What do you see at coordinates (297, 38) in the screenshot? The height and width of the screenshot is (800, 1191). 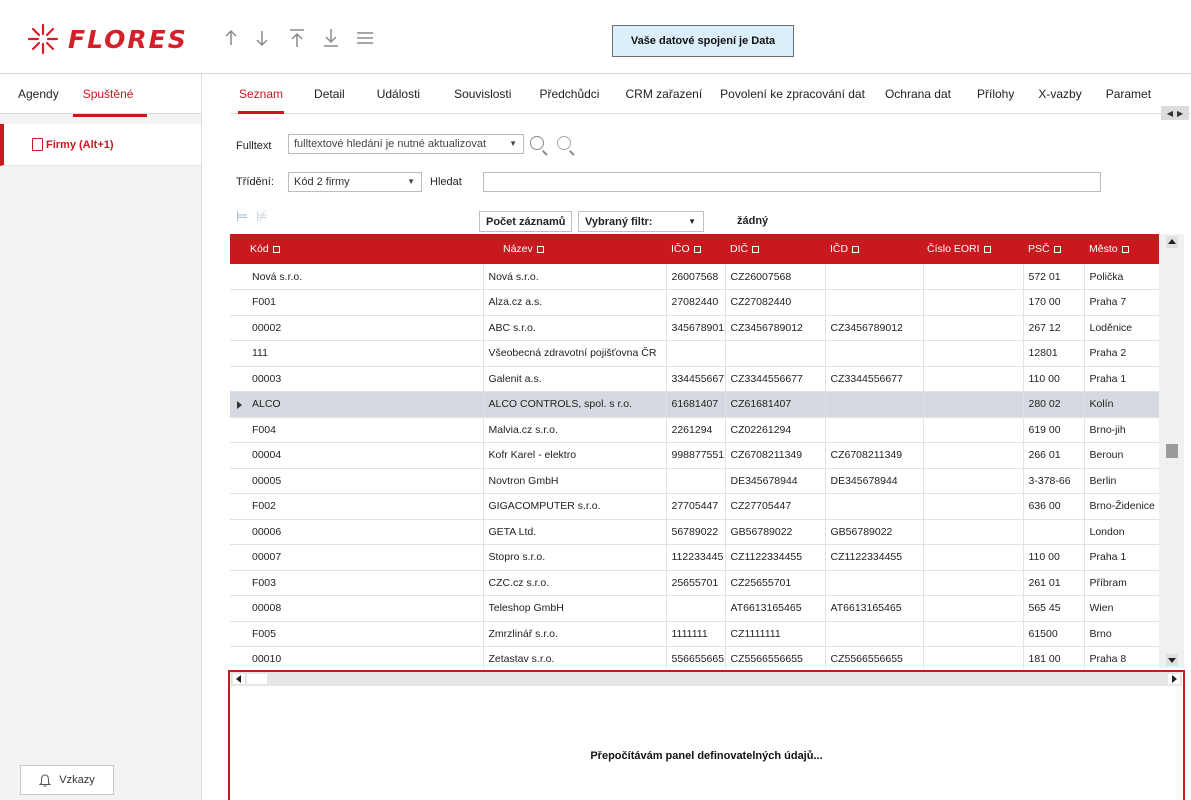 I see `move-top-icon` at bounding box center [297, 38].